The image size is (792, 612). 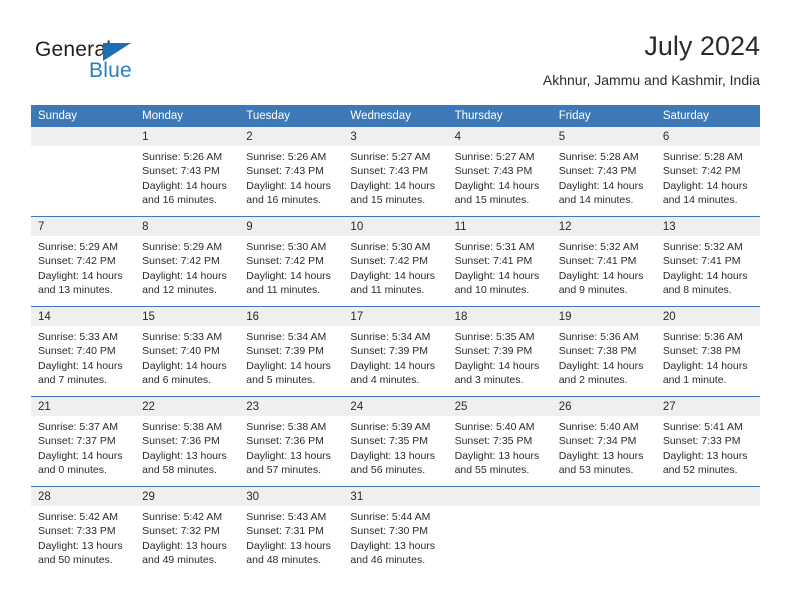 What do you see at coordinates (499, 316) in the screenshot?
I see `day-number: 18` at bounding box center [499, 316].